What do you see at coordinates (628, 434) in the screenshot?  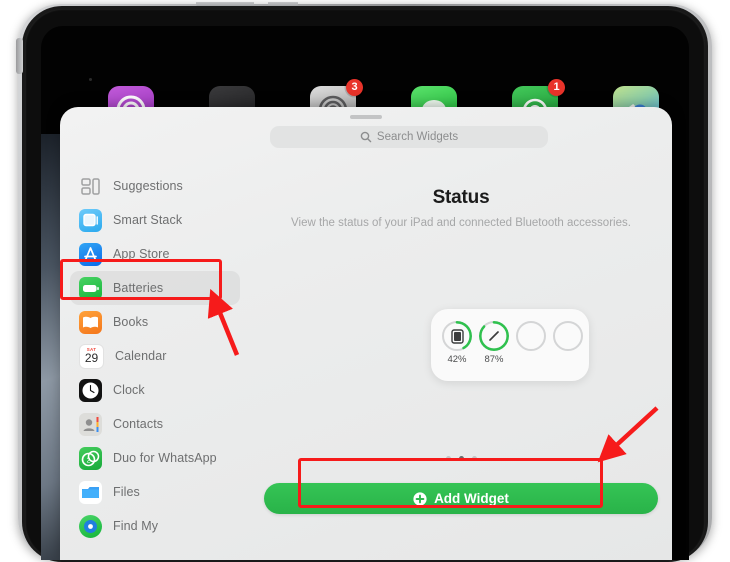 I see `arrow-to-add-widget` at bounding box center [628, 434].